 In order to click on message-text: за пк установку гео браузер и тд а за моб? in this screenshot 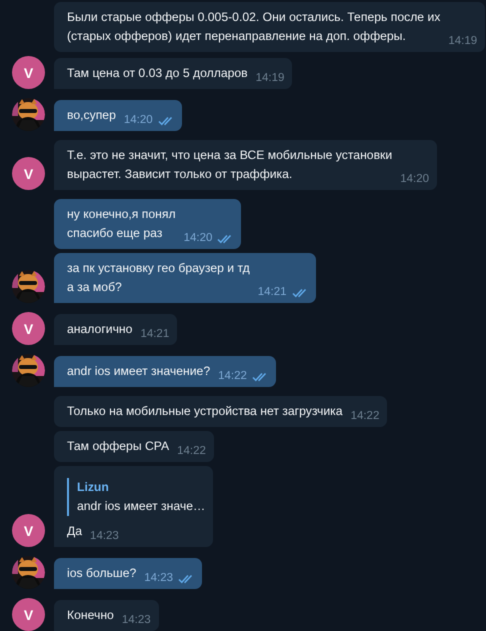, I will do `click(158, 278)`.